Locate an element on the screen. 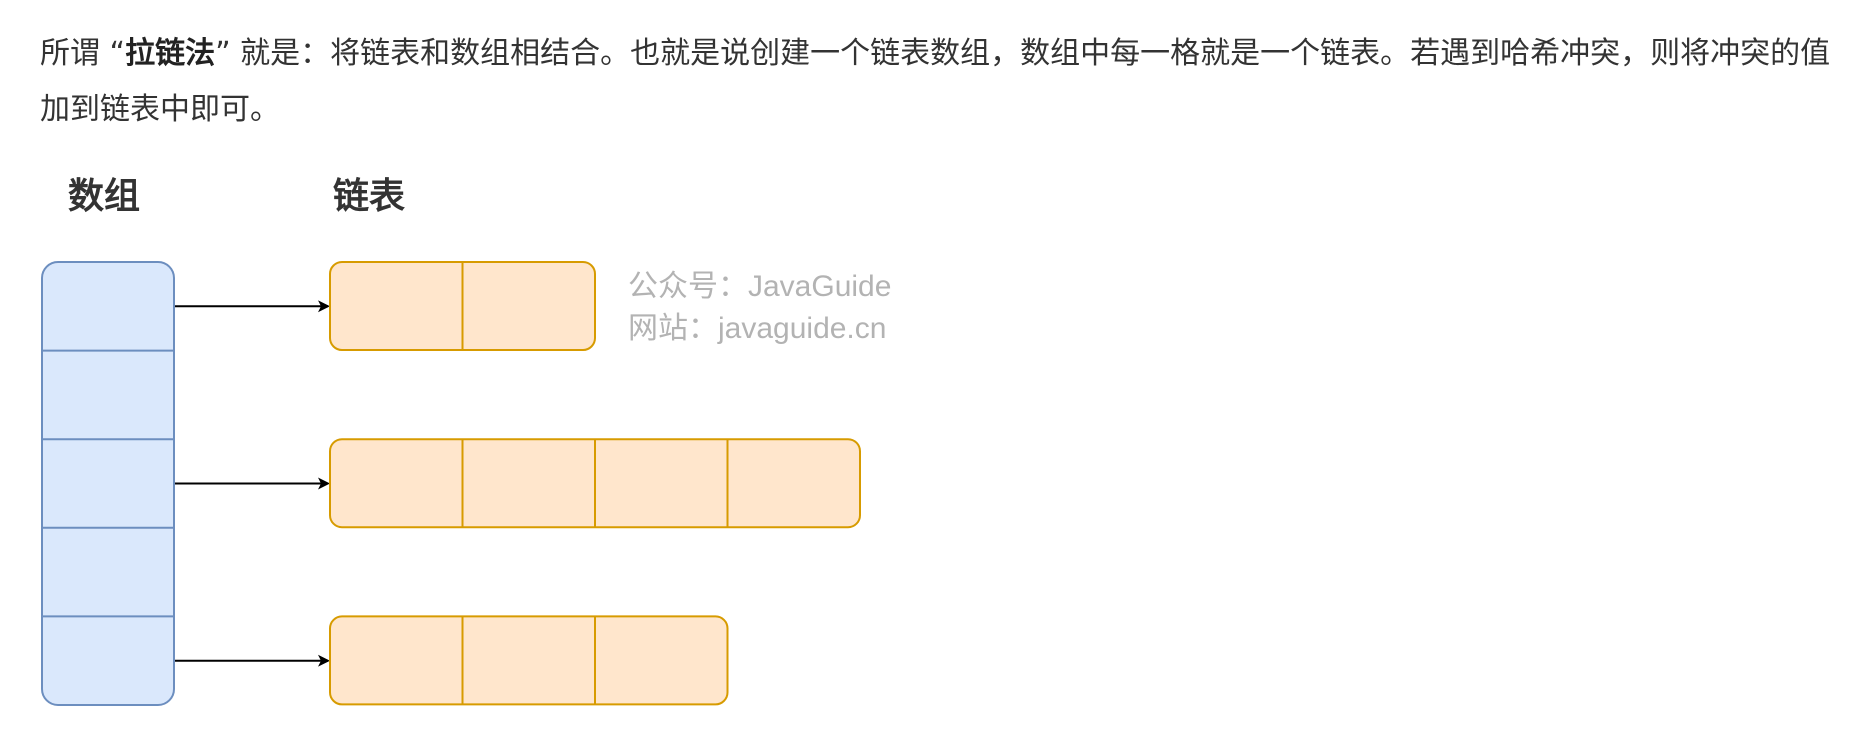  array-label: 数组 is located at coordinates (104, 196).